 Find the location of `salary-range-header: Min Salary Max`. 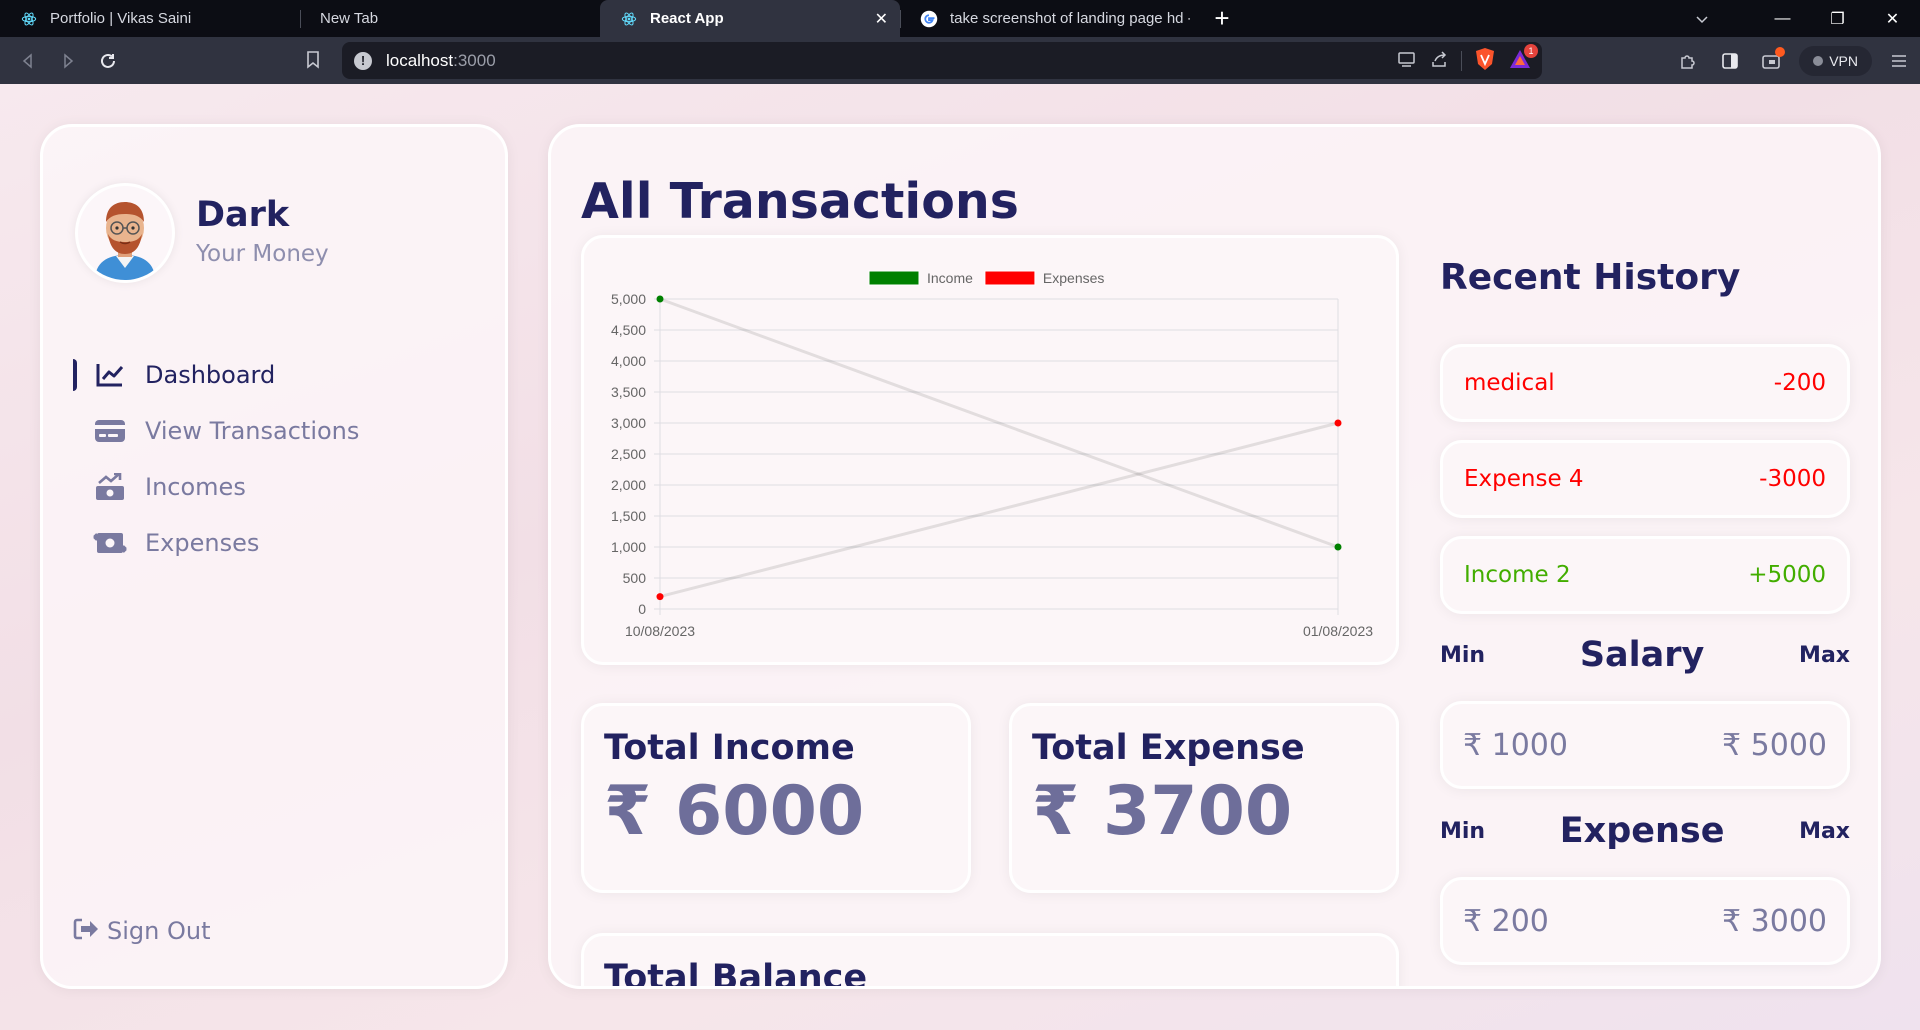

salary-range-header: Min Salary Max is located at coordinates (1645, 655).